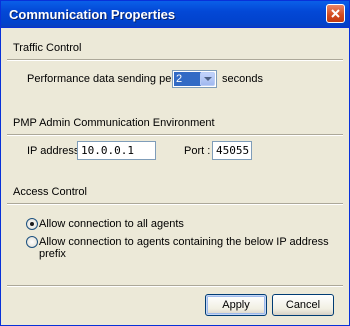 This screenshot has height=326, width=350. Describe the element at coordinates (175, 135) in the screenshot. I see `pmp-environment-separator` at that location.